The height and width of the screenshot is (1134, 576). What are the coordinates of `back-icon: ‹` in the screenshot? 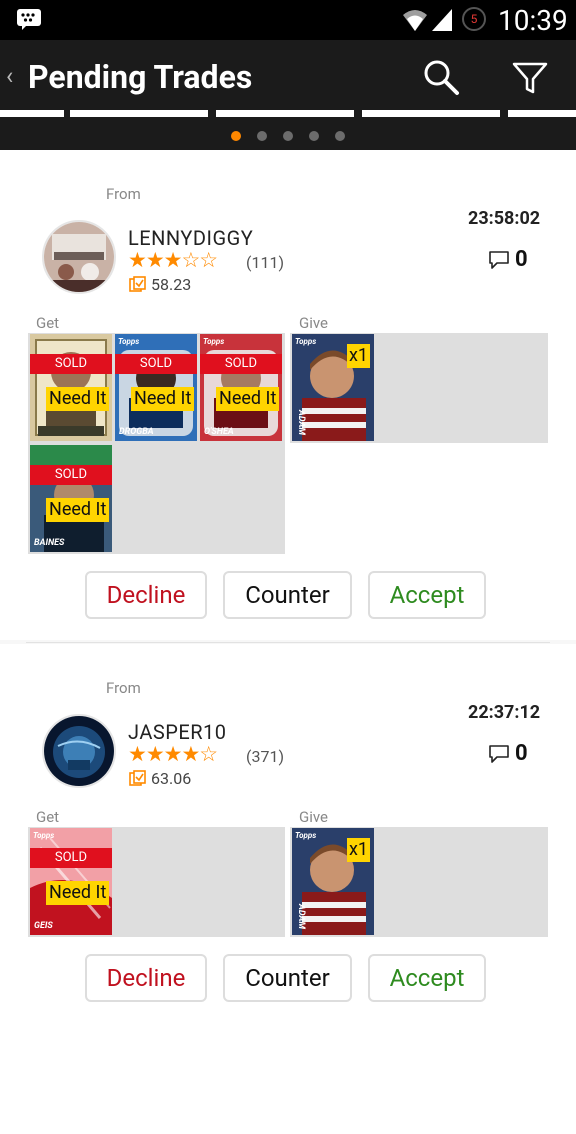 It's located at (9, 76).